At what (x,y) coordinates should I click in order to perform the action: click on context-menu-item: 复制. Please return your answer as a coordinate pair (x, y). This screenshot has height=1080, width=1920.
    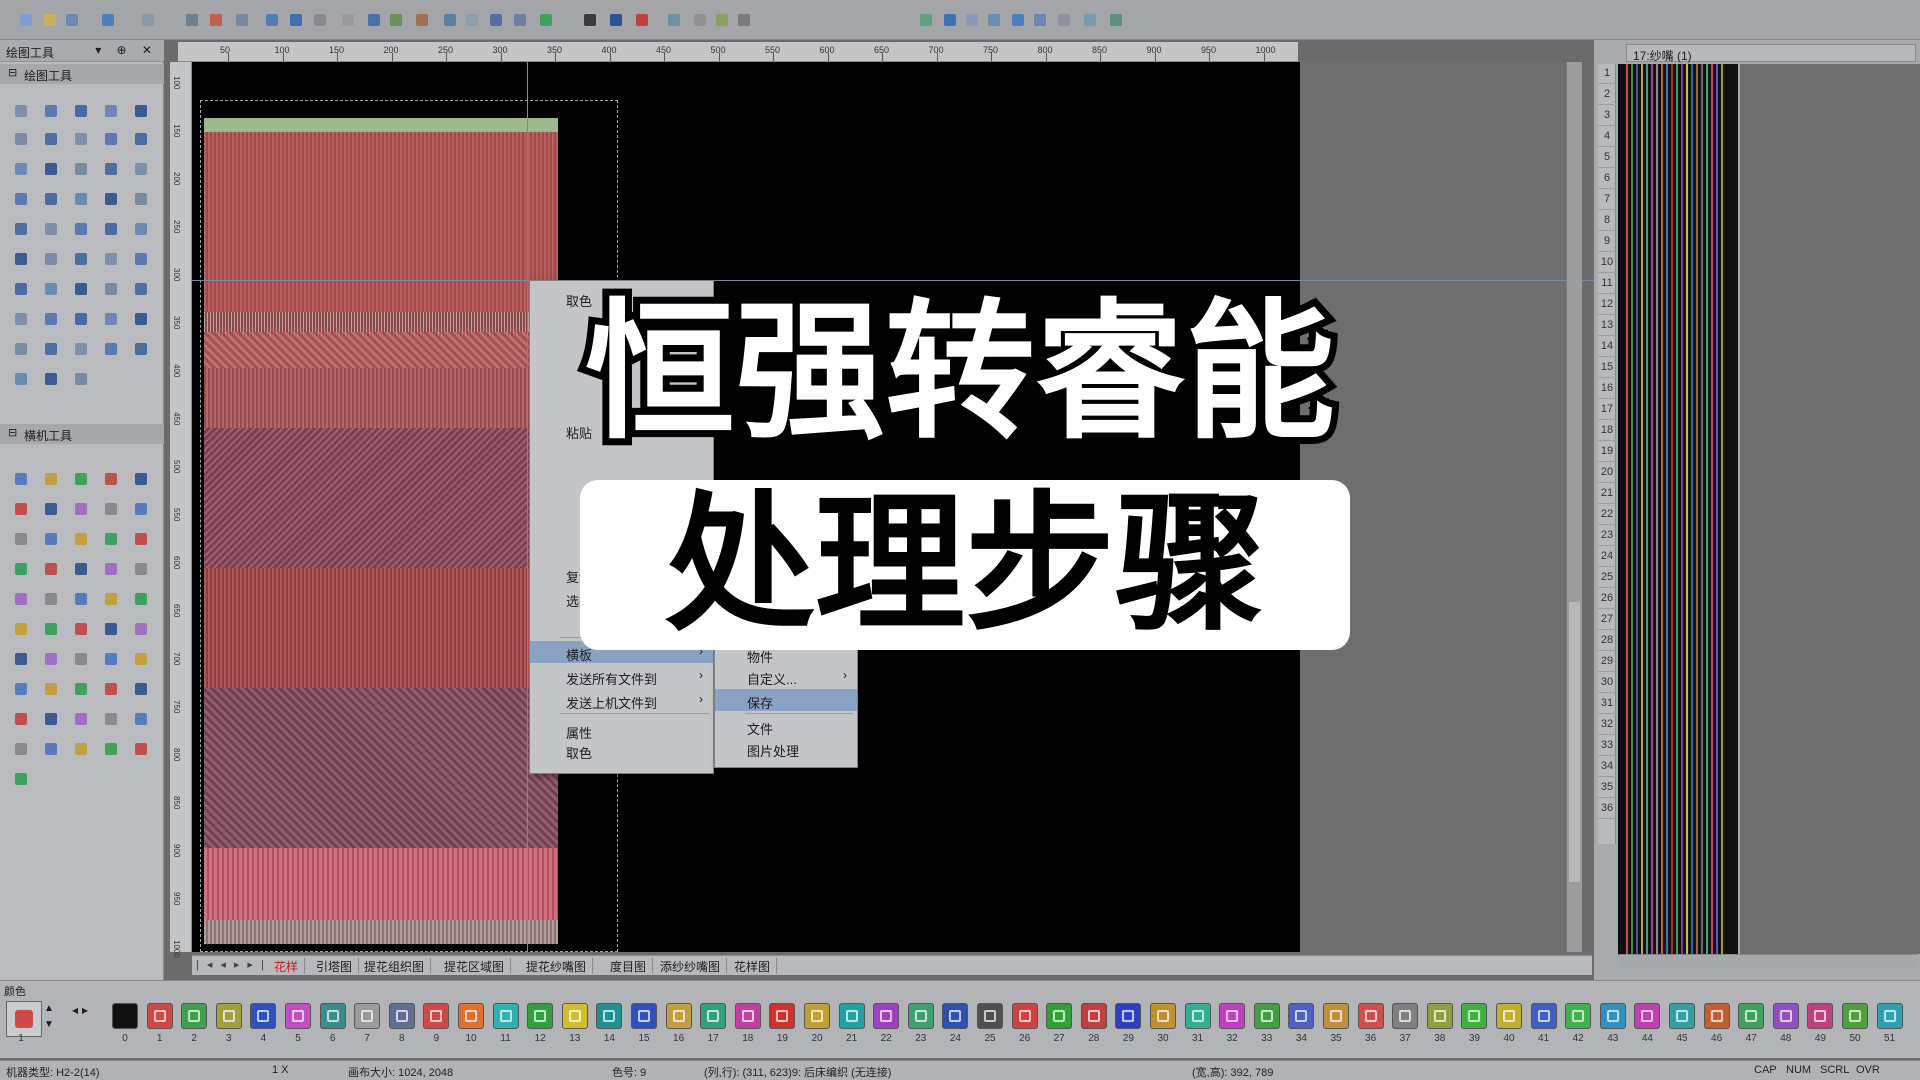
    Looking at the image, I should click on (621, 574).